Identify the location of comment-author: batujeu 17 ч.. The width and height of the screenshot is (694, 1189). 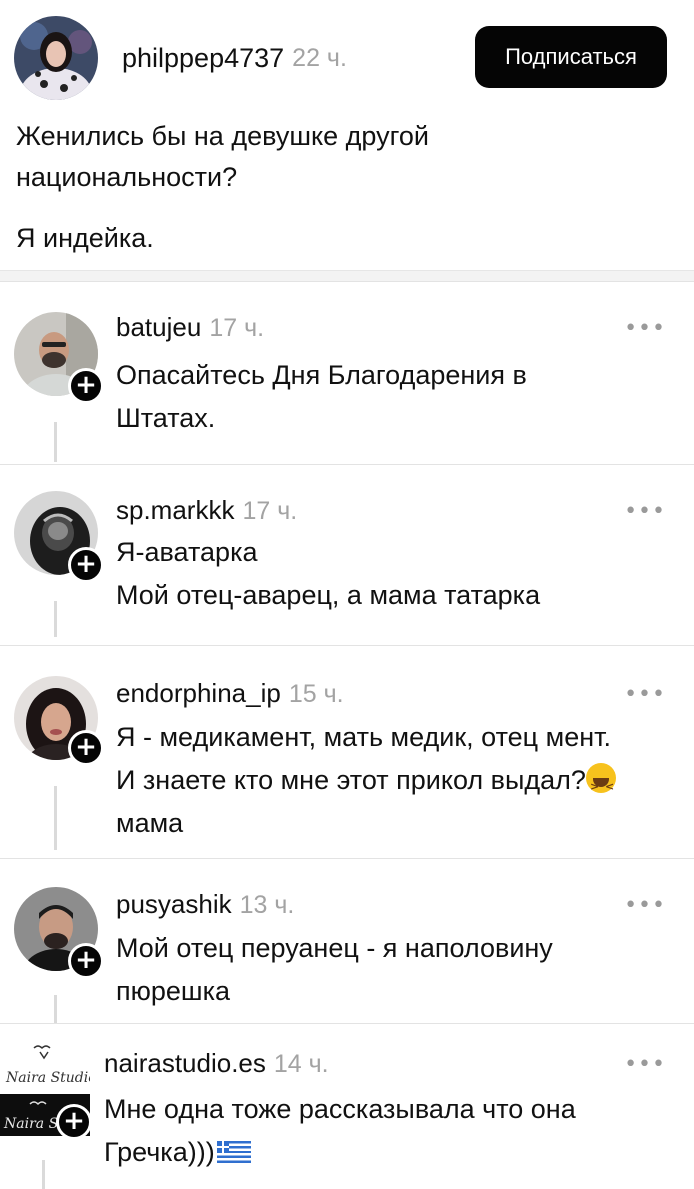
(190, 327).